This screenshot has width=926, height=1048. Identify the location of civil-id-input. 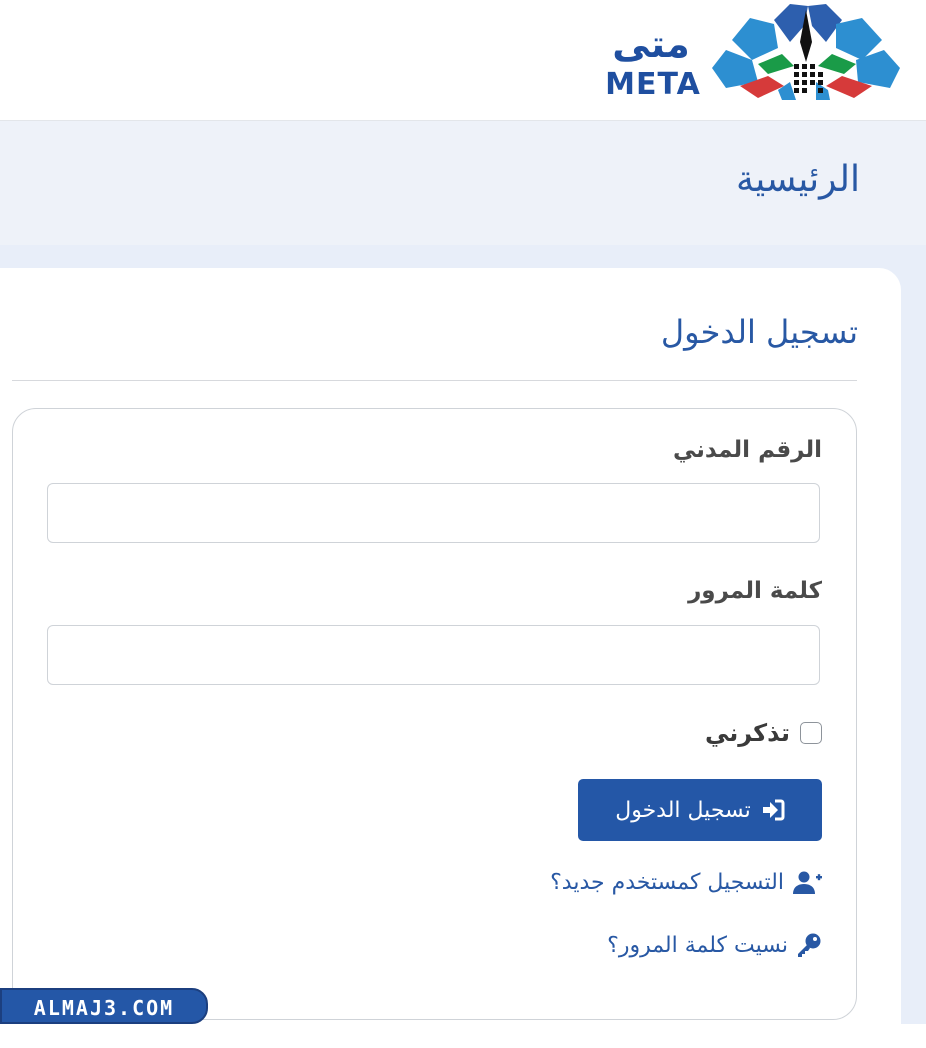
(433, 513).